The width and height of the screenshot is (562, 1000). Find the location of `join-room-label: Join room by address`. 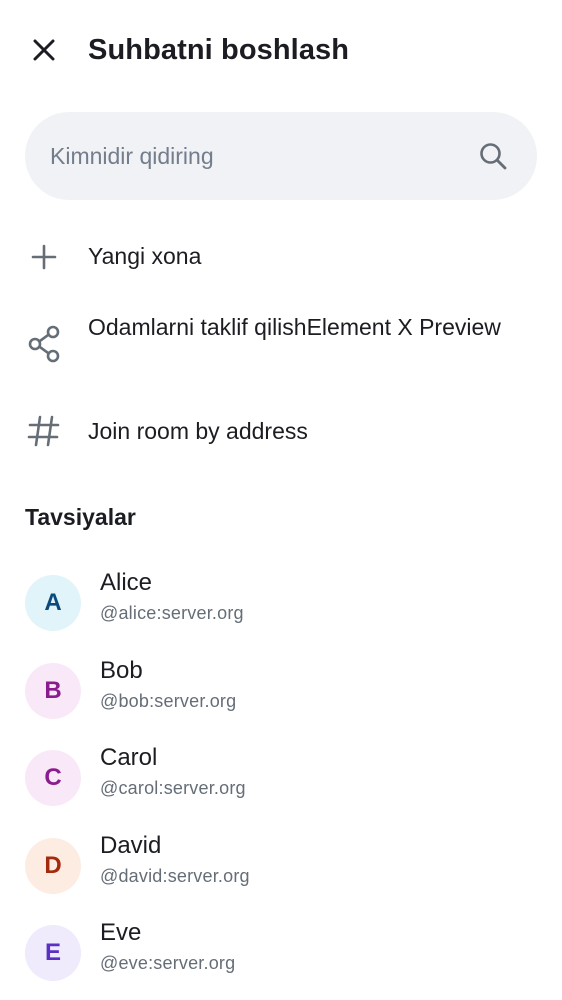

join-room-label: Join room by address is located at coordinates (198, 431).